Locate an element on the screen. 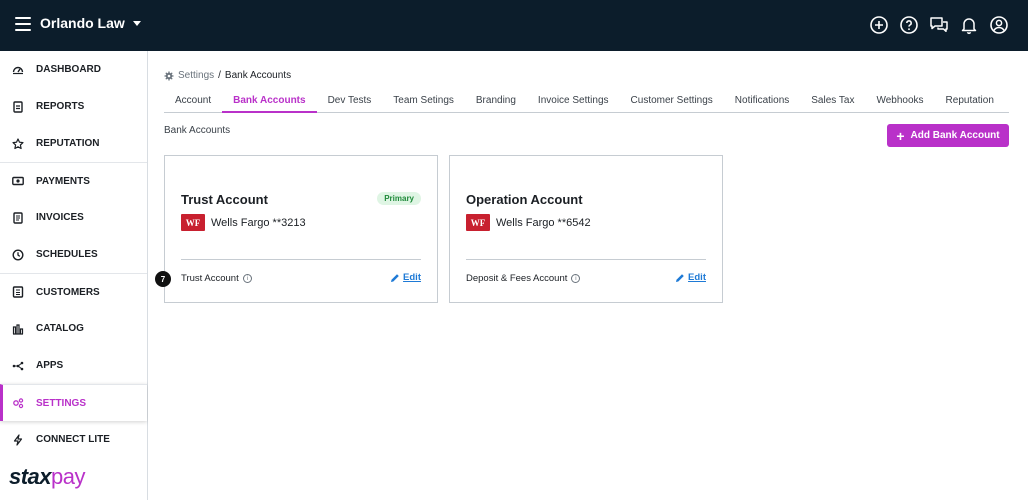  dashboard-icon is located at coordinates (18, 70).